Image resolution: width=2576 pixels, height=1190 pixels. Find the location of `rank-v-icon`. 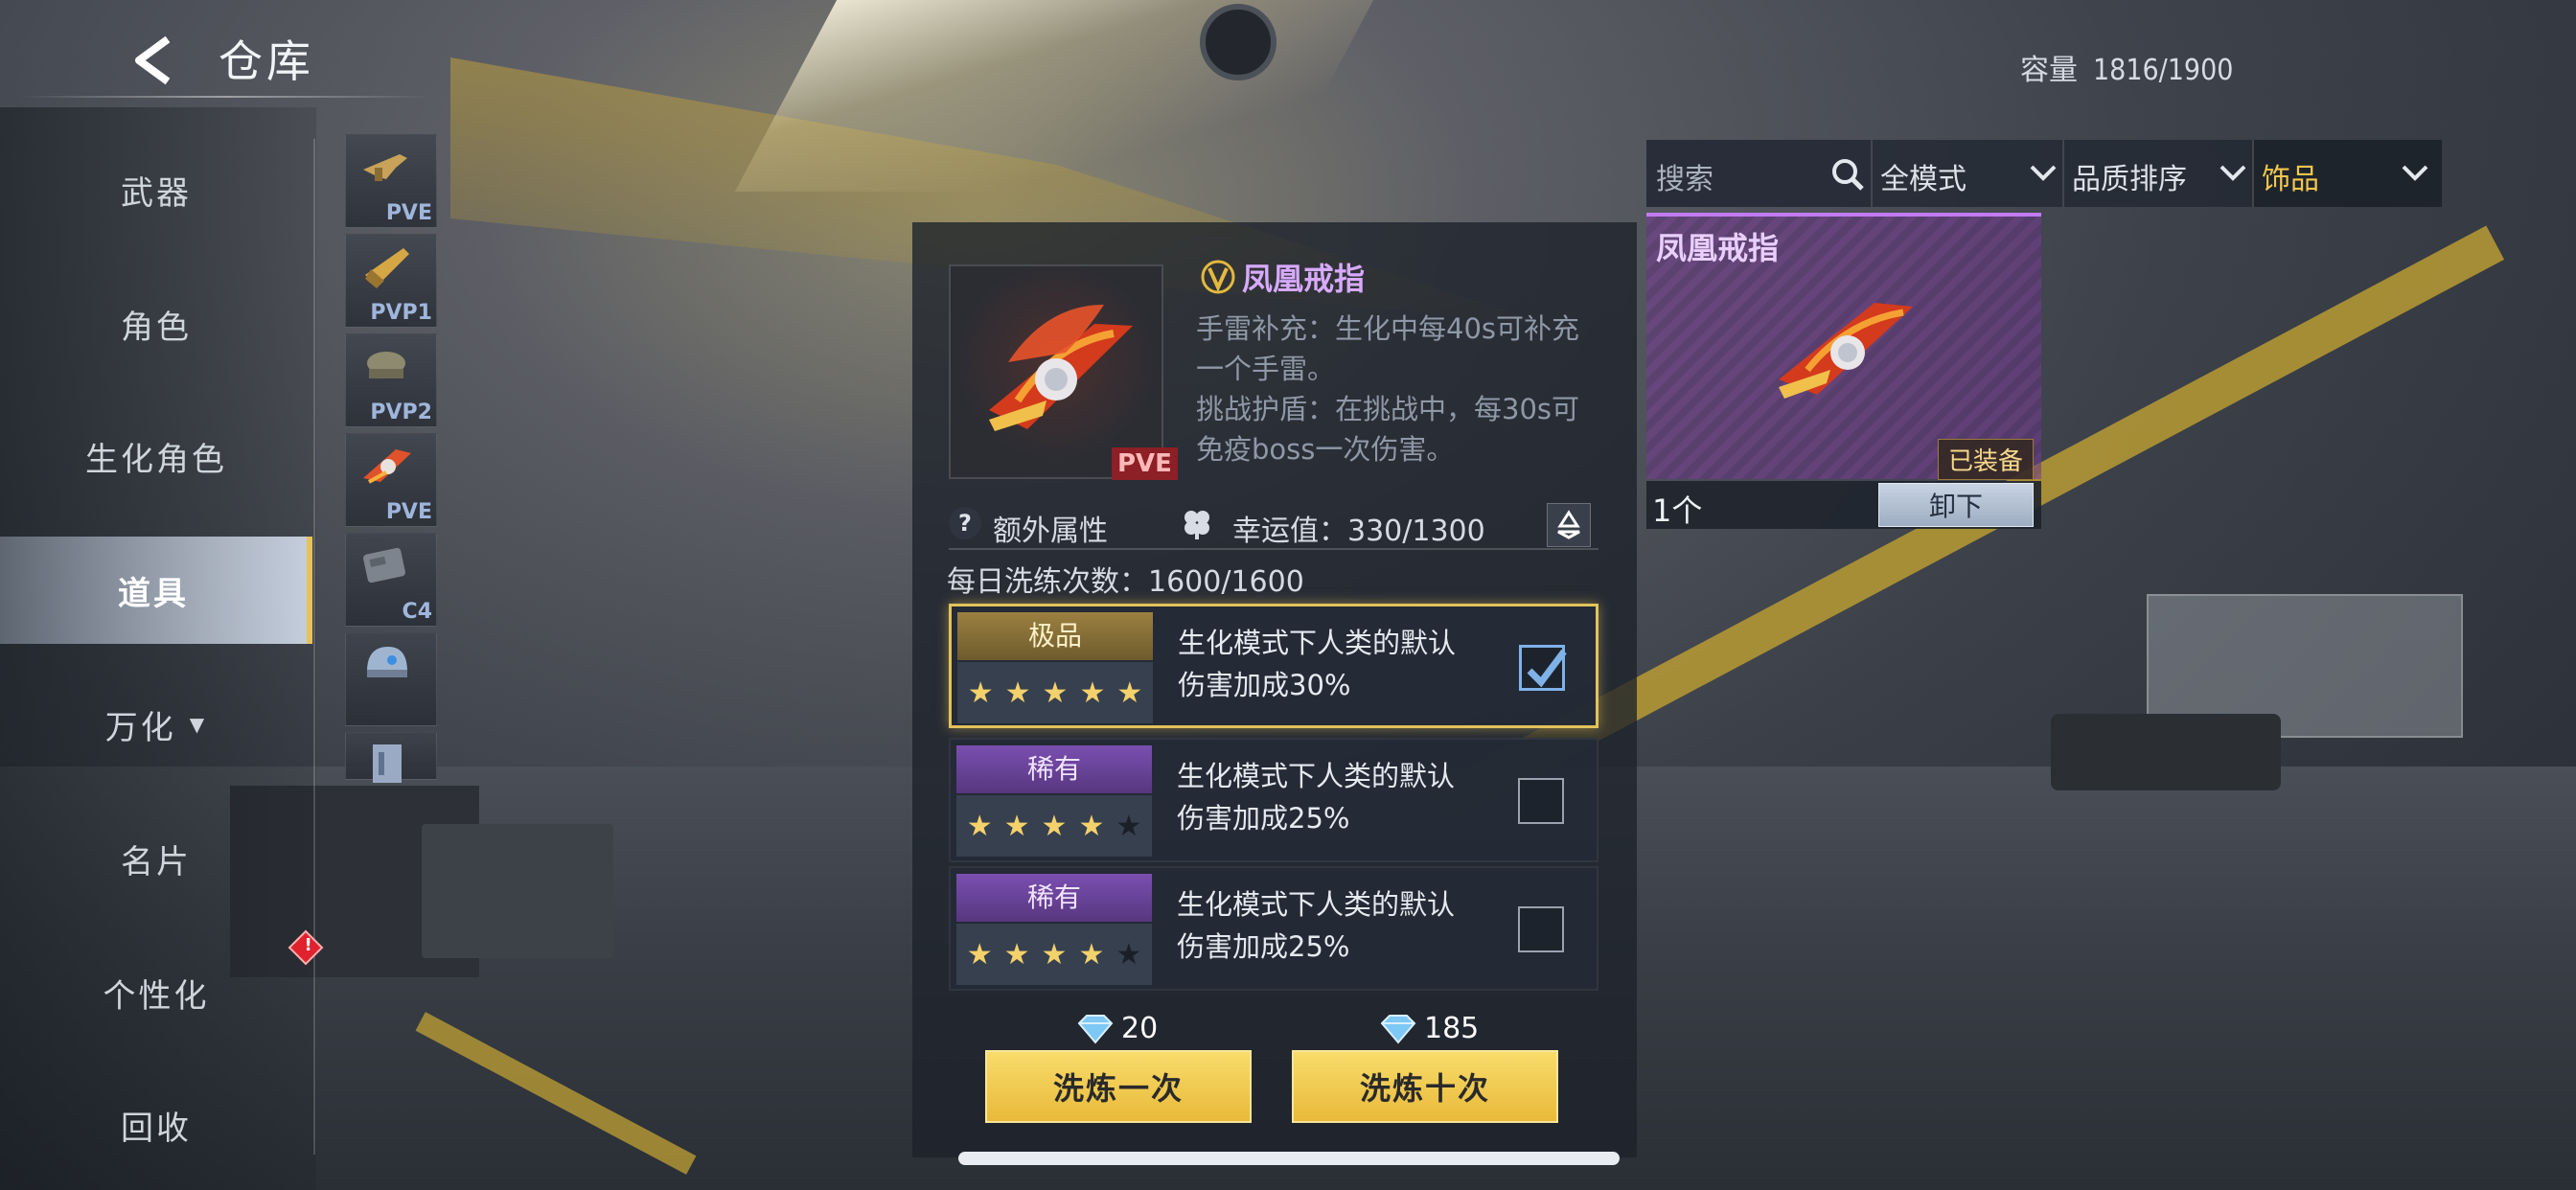

rank-v-icon is located at coordinates (1218, 277).